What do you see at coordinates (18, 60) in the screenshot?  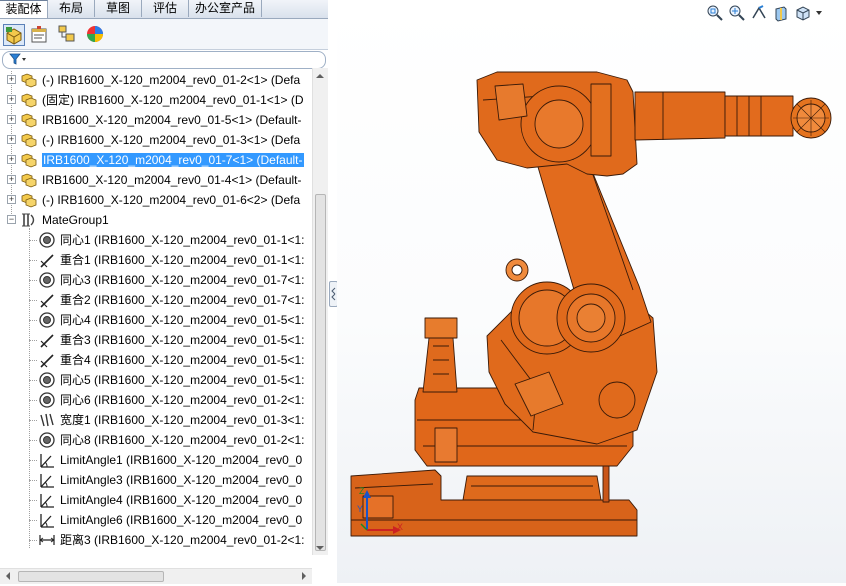 I see `filter-funnel-icon` at bounding box center [18, 60].